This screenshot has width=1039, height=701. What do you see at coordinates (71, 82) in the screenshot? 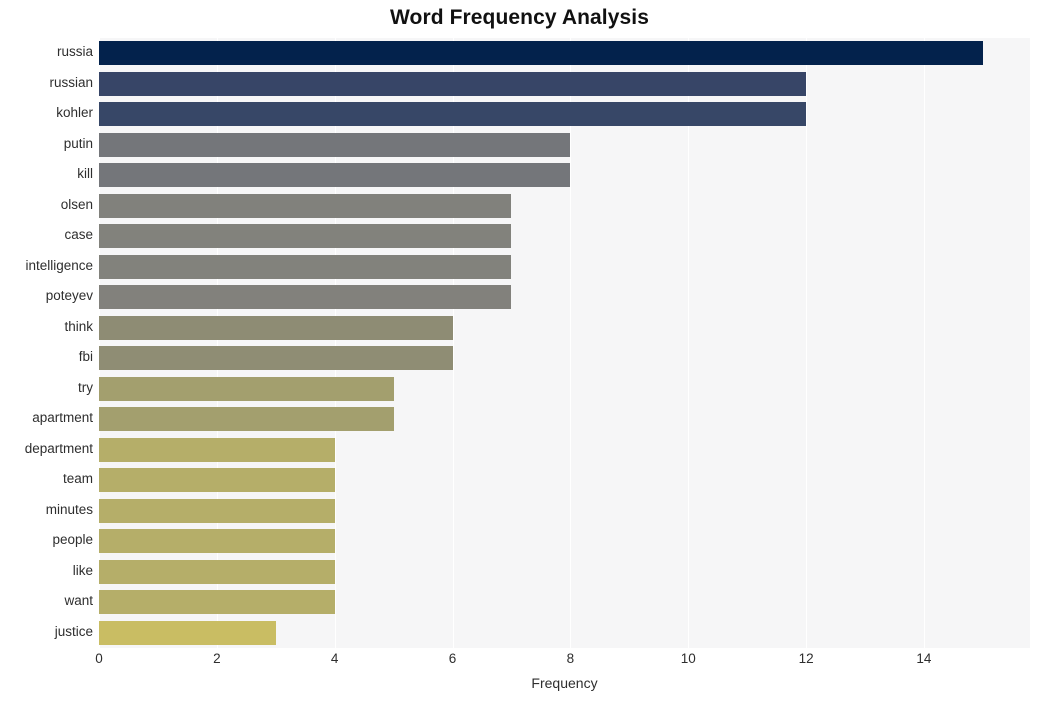
I see `y-tick-label: russian` at bounding box center [71, 82].